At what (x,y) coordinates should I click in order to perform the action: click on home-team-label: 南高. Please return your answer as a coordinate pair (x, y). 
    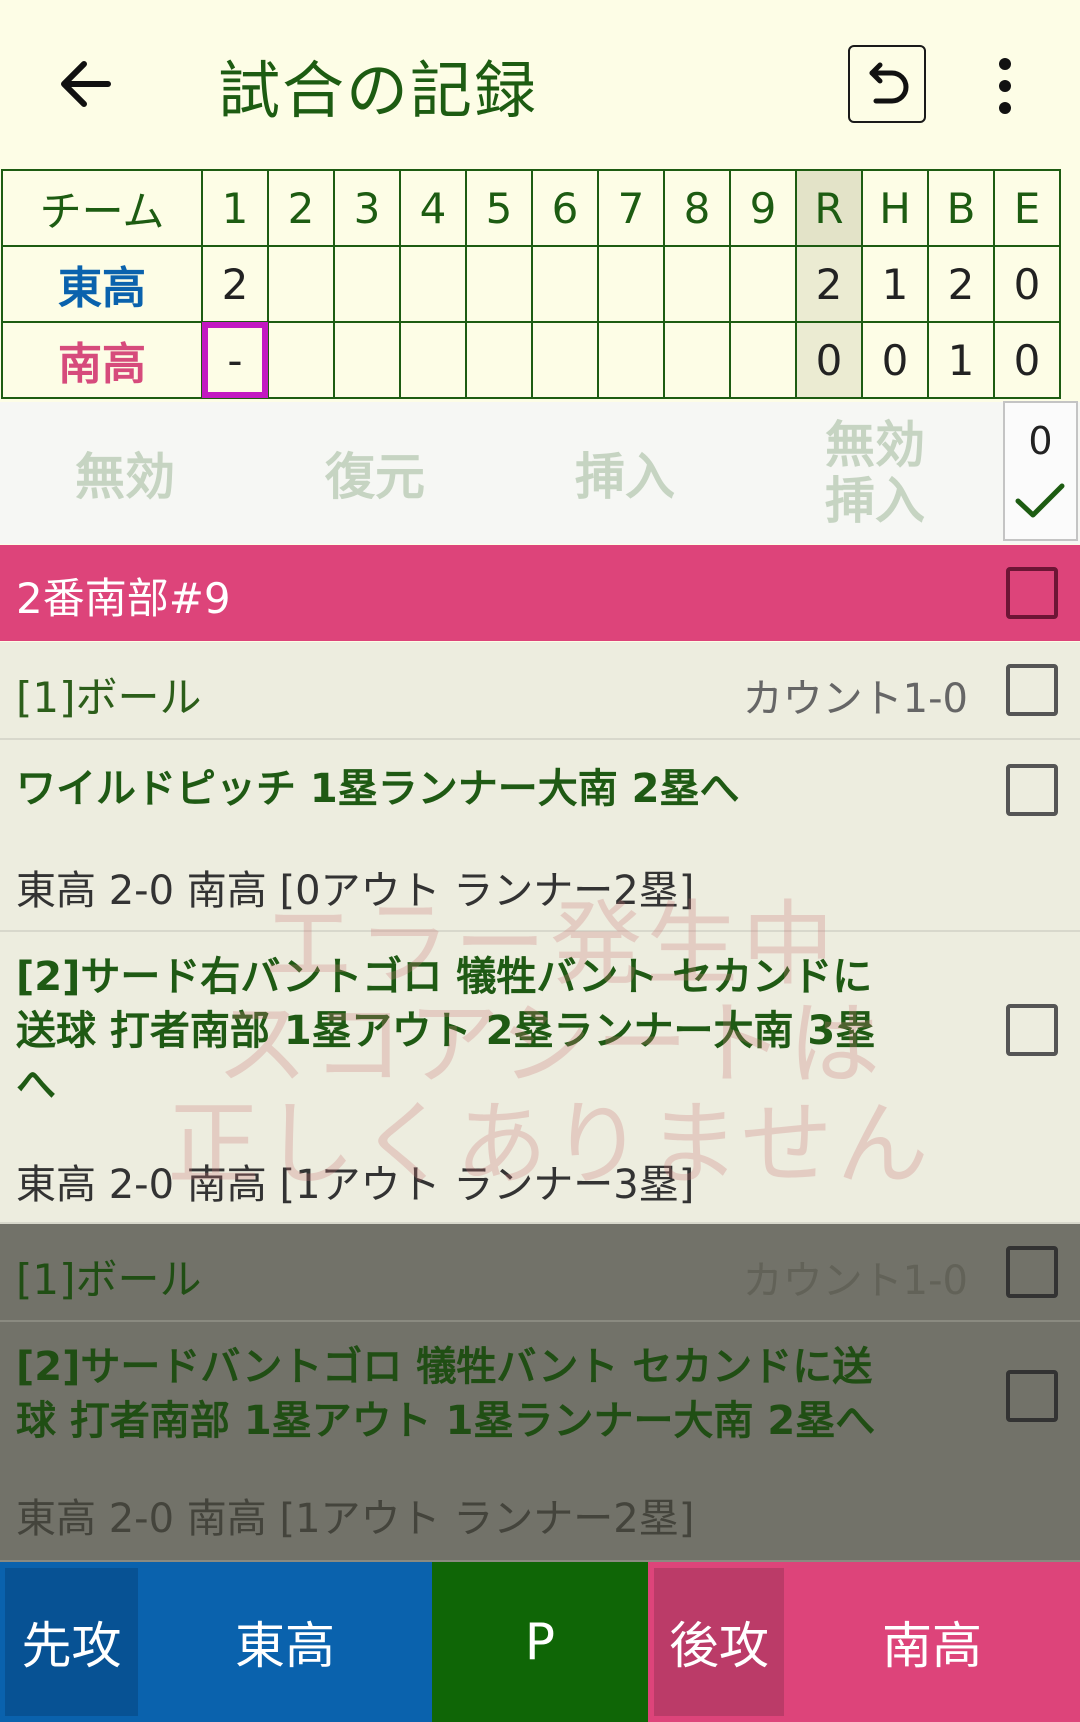
    Looking at the image, I should click on (932, 1646).